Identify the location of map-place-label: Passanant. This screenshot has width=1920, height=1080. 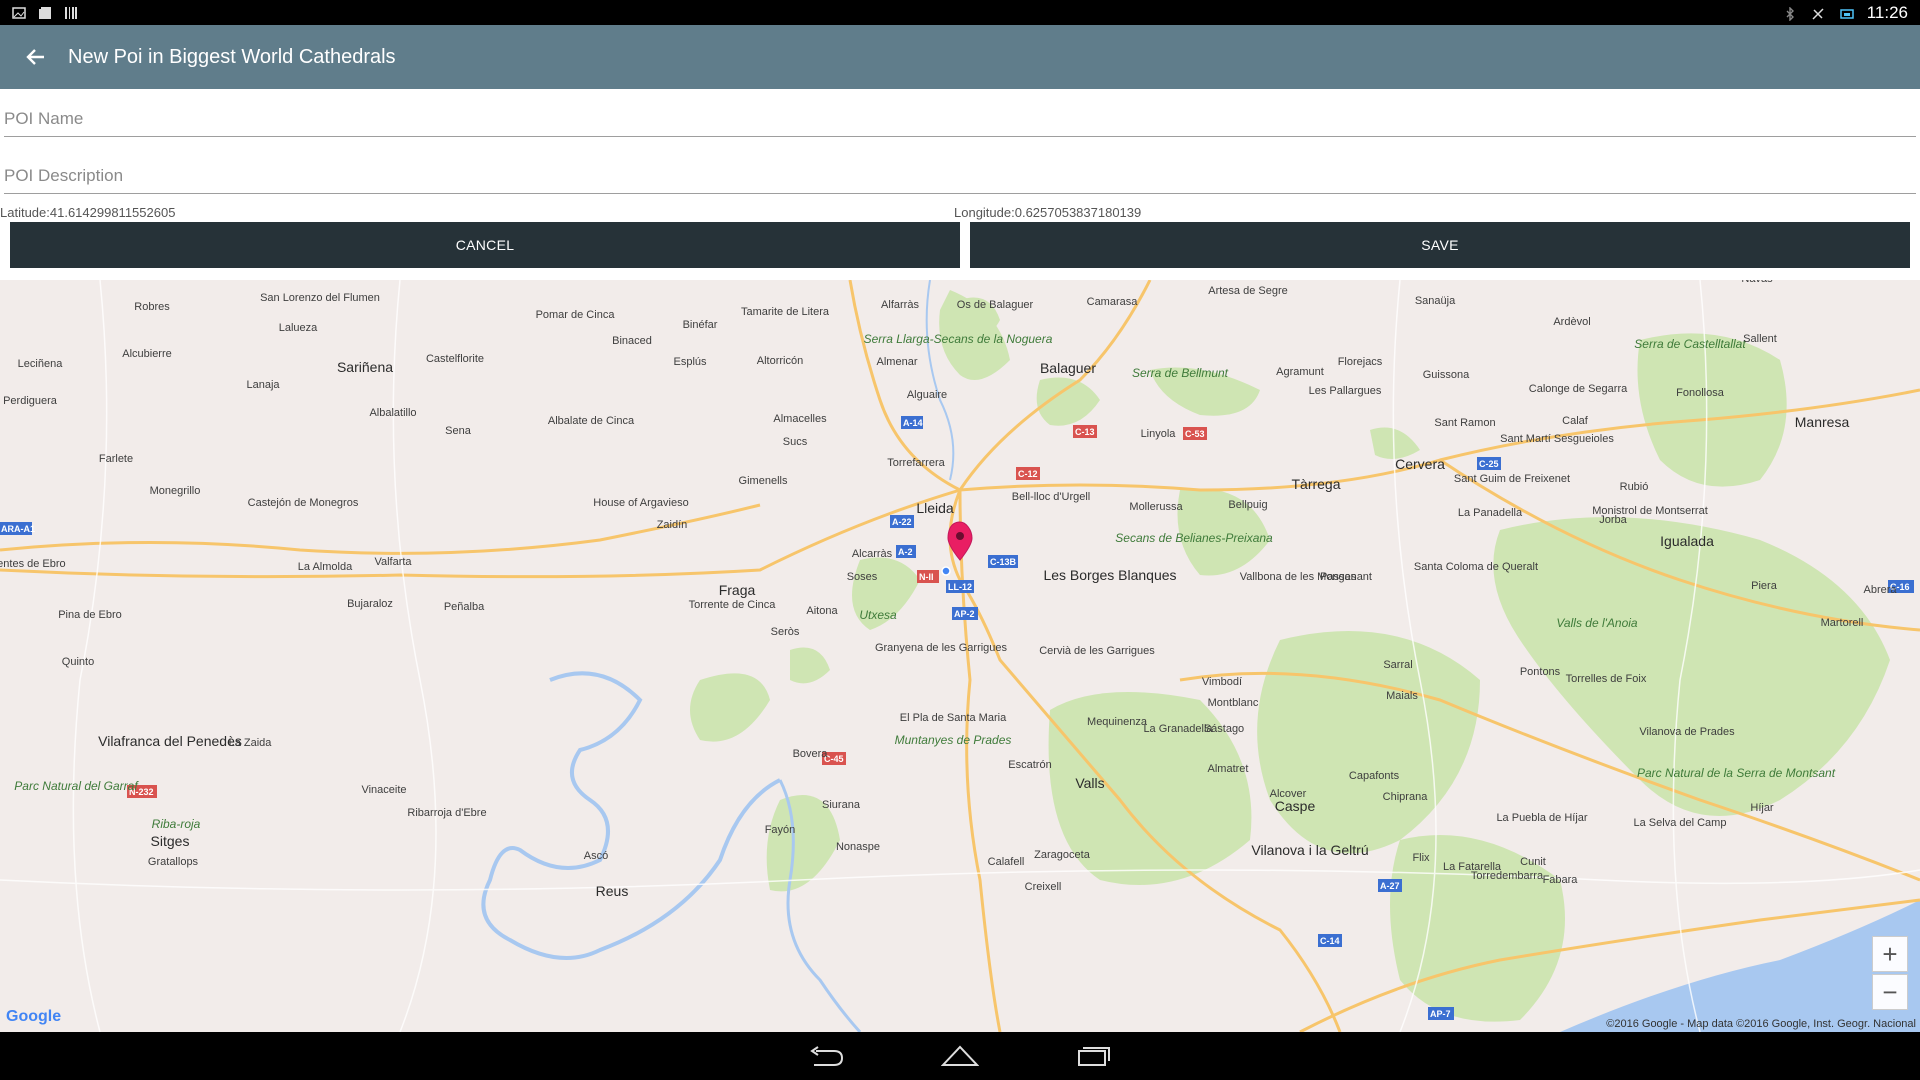
(1346, 577).